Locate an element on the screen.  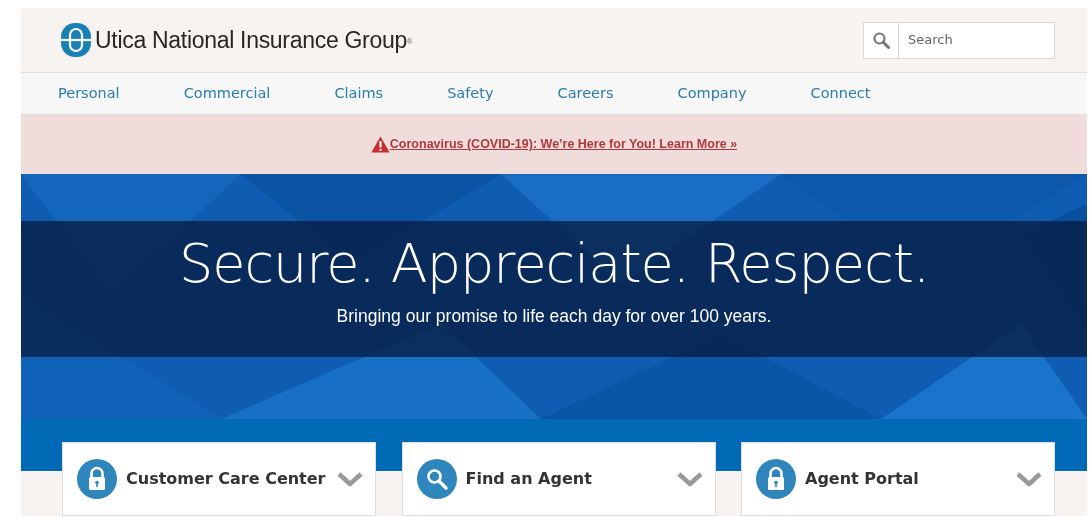
dropdown-card: Customer Care Center is located at coordinates (219, 479).